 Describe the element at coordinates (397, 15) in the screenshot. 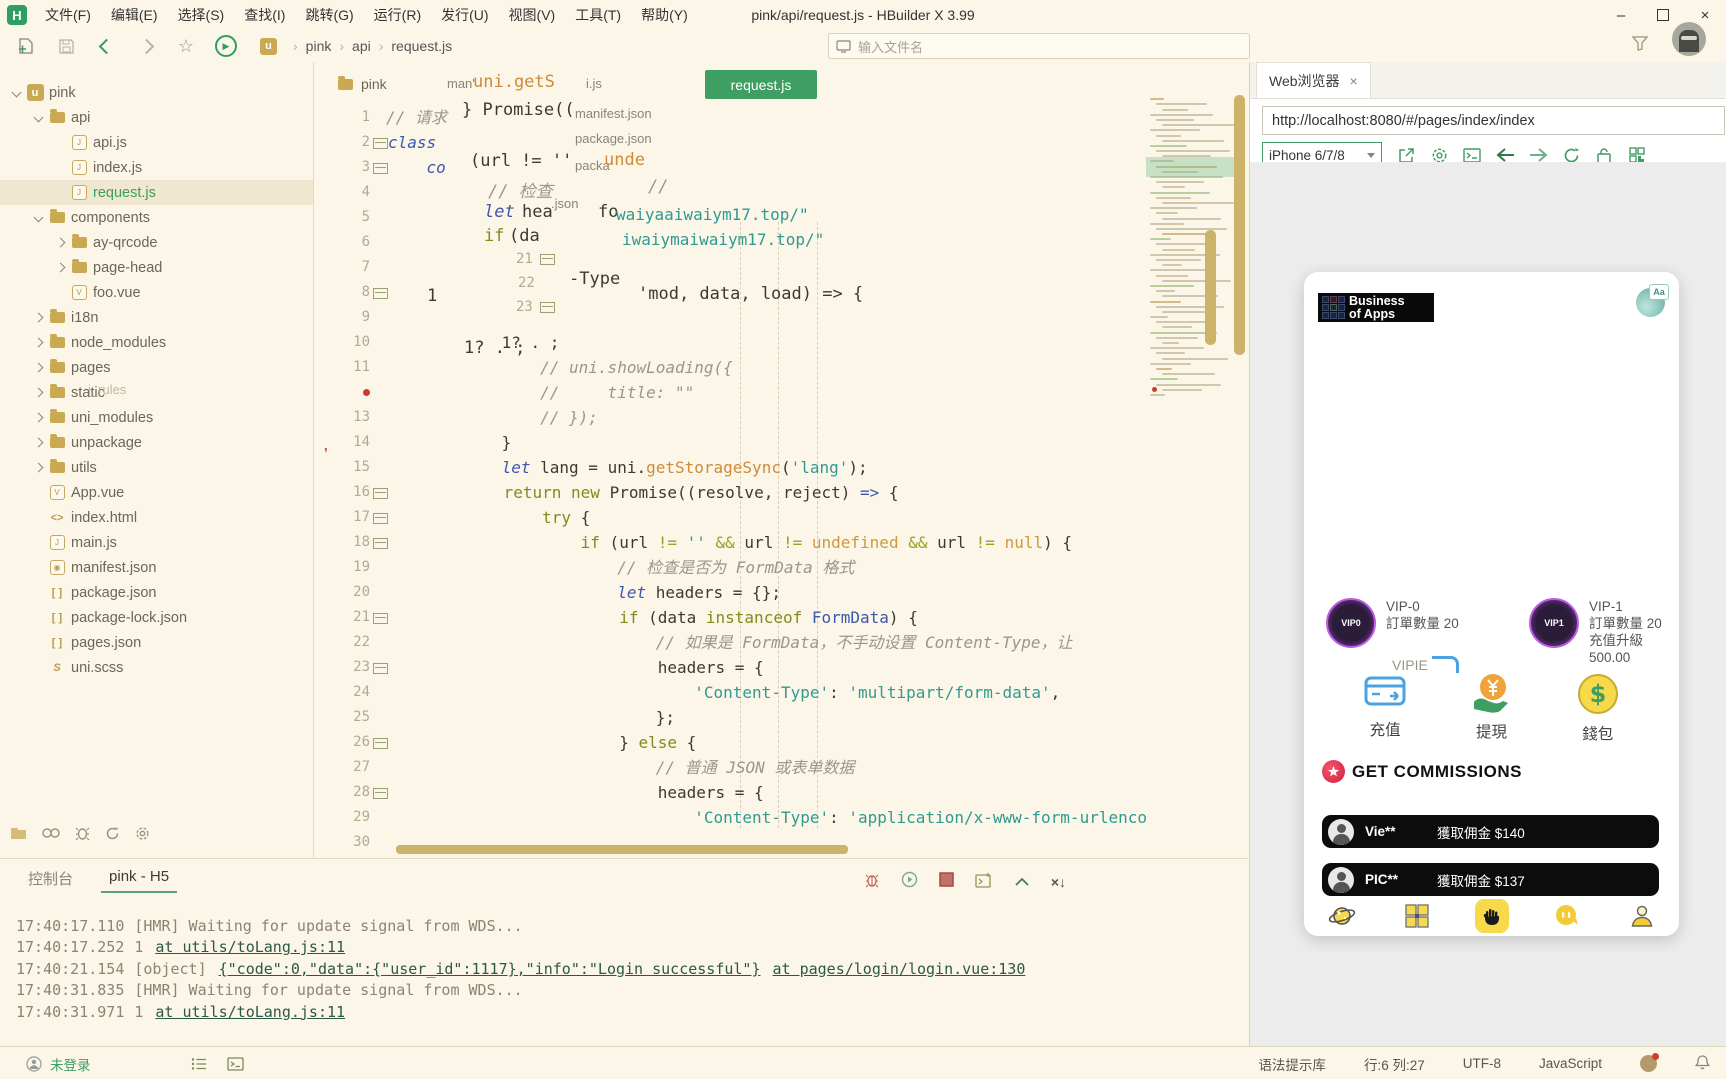

I see `menu-运行: 运行(R)` at that location.